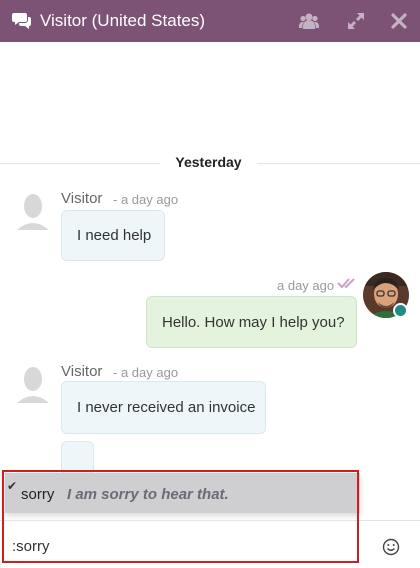  What do you see at coordinates (399, 21) in the screenshot?
I see `close-icon` at bounding box center [399, 21].